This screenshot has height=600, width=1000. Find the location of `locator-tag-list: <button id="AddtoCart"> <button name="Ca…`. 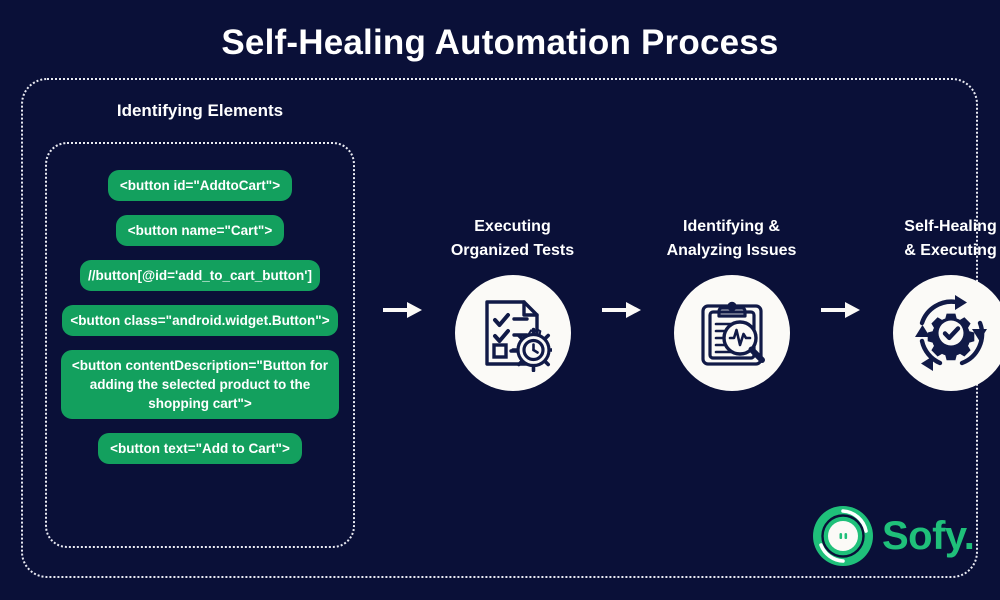

locator-tag-list: <button id="AddtoCart"> <button name="Ca… is located at coordinates (200, 317).